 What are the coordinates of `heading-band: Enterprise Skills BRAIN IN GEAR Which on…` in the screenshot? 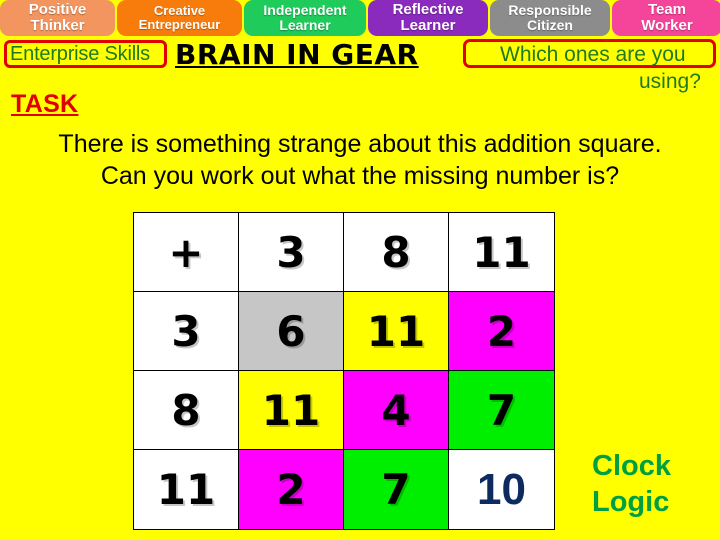 It's located at (360, 64).